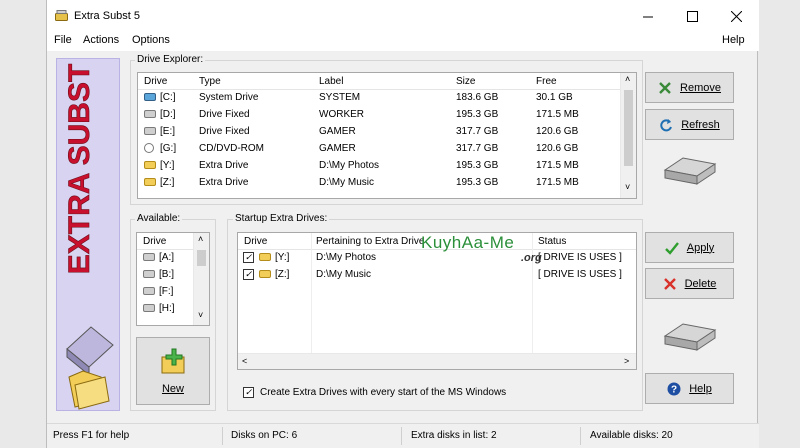  I want to click on refresh-icon, so click(666, 124).